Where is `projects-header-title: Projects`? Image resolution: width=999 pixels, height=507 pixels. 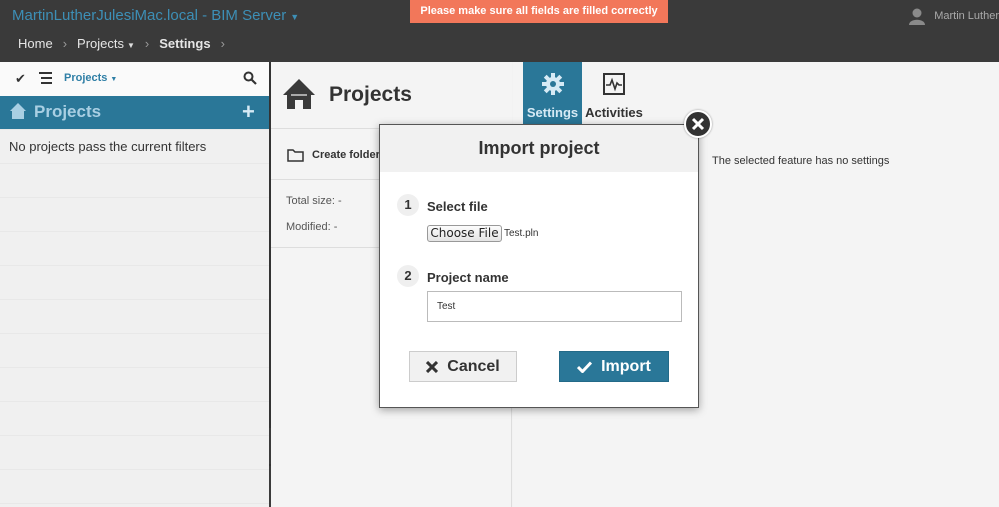
projects-header-title: Projects is located at coordinates (68, 111).